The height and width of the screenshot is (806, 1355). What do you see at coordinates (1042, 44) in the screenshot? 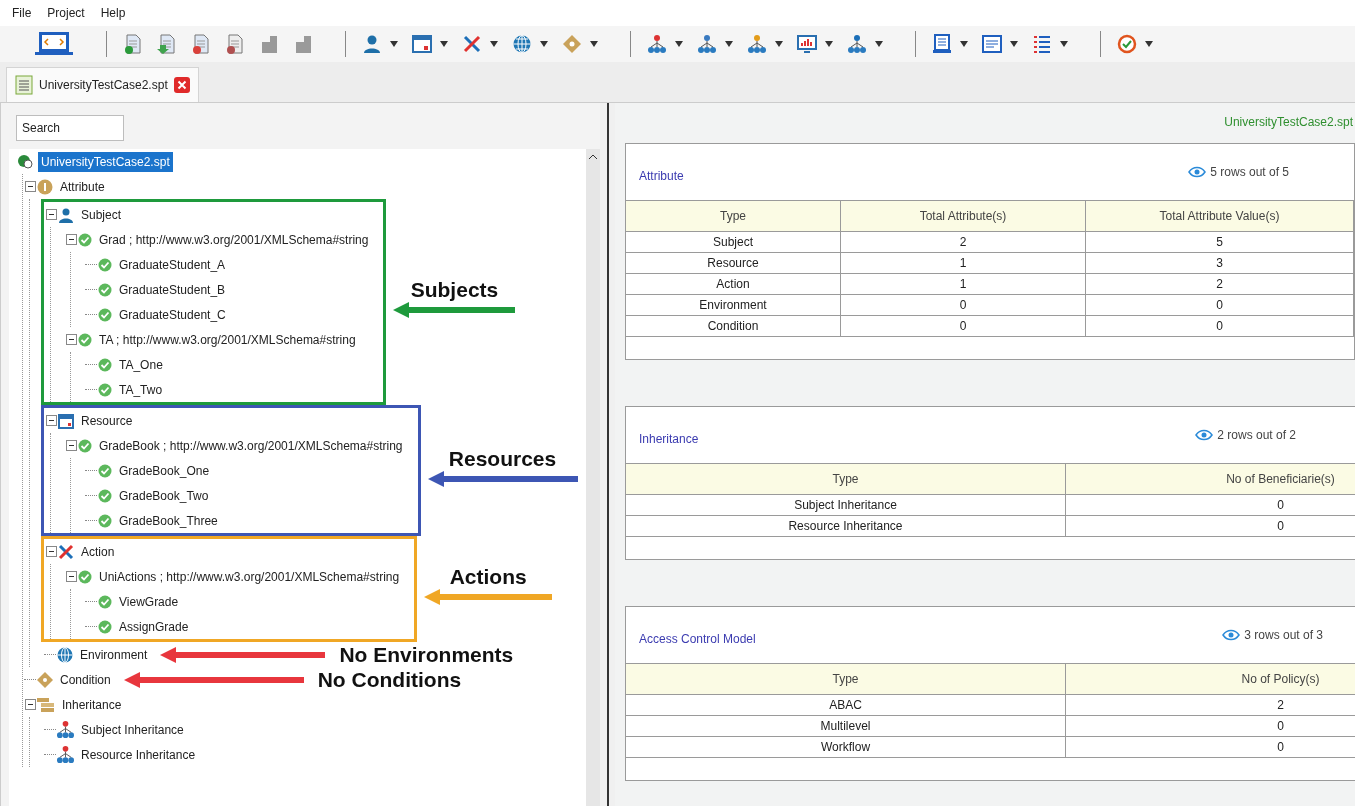
I see `list-icon` at bounding box center [1042, 44].